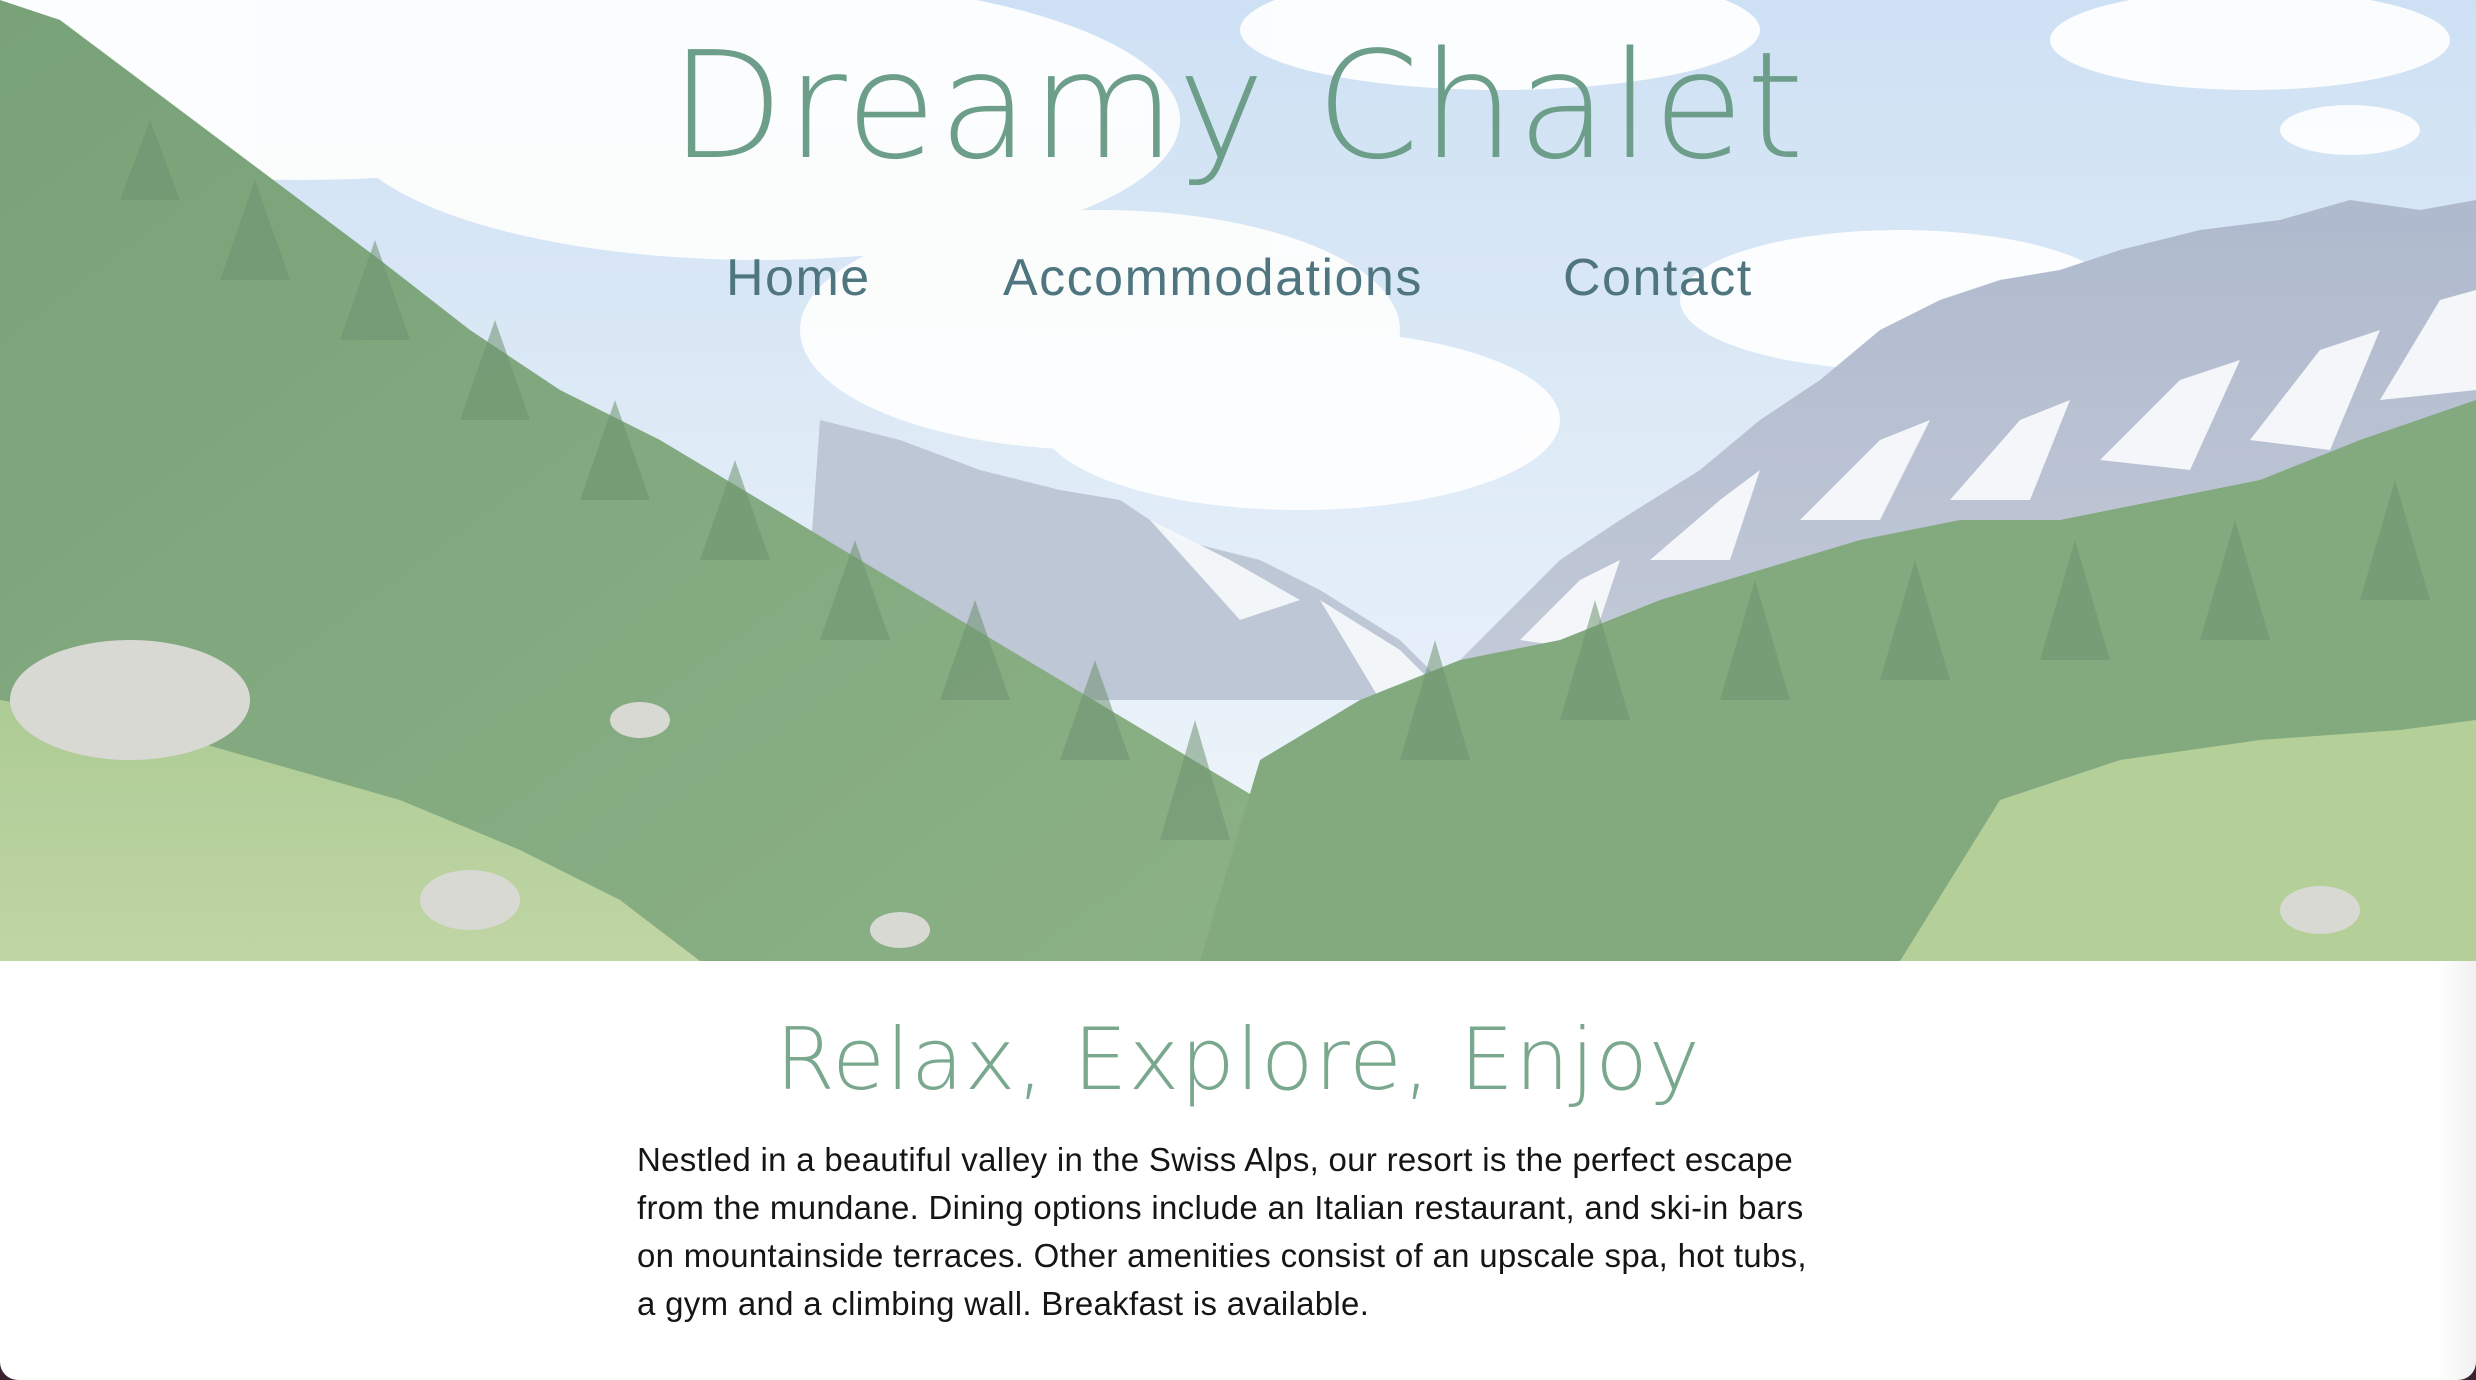  I want to click on main-nav: Home Accommodations Contact, so click(1238, 283).